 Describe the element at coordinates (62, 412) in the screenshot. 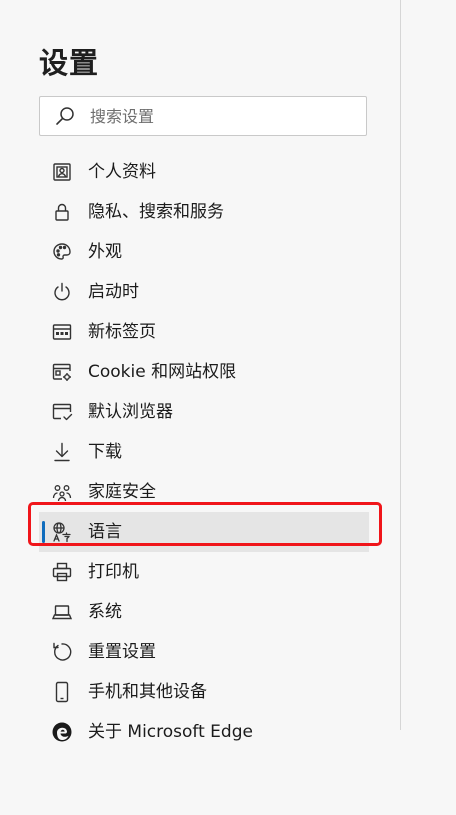

I see `default-browser-icon` at that location.